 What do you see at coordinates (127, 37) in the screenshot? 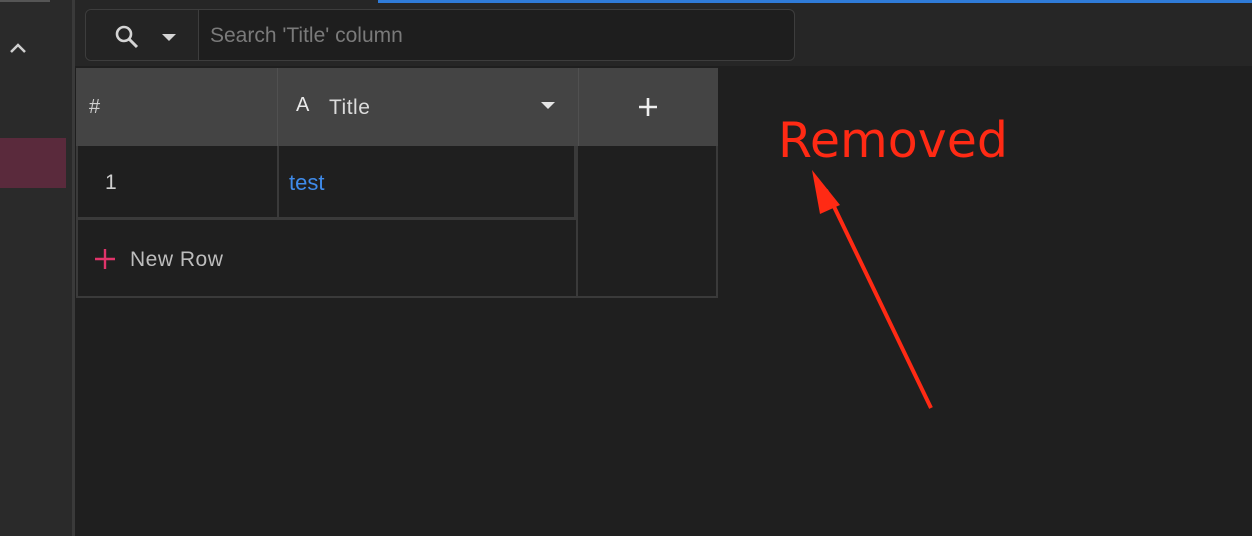
I see `search-icon` at bounding box center [127, 37].